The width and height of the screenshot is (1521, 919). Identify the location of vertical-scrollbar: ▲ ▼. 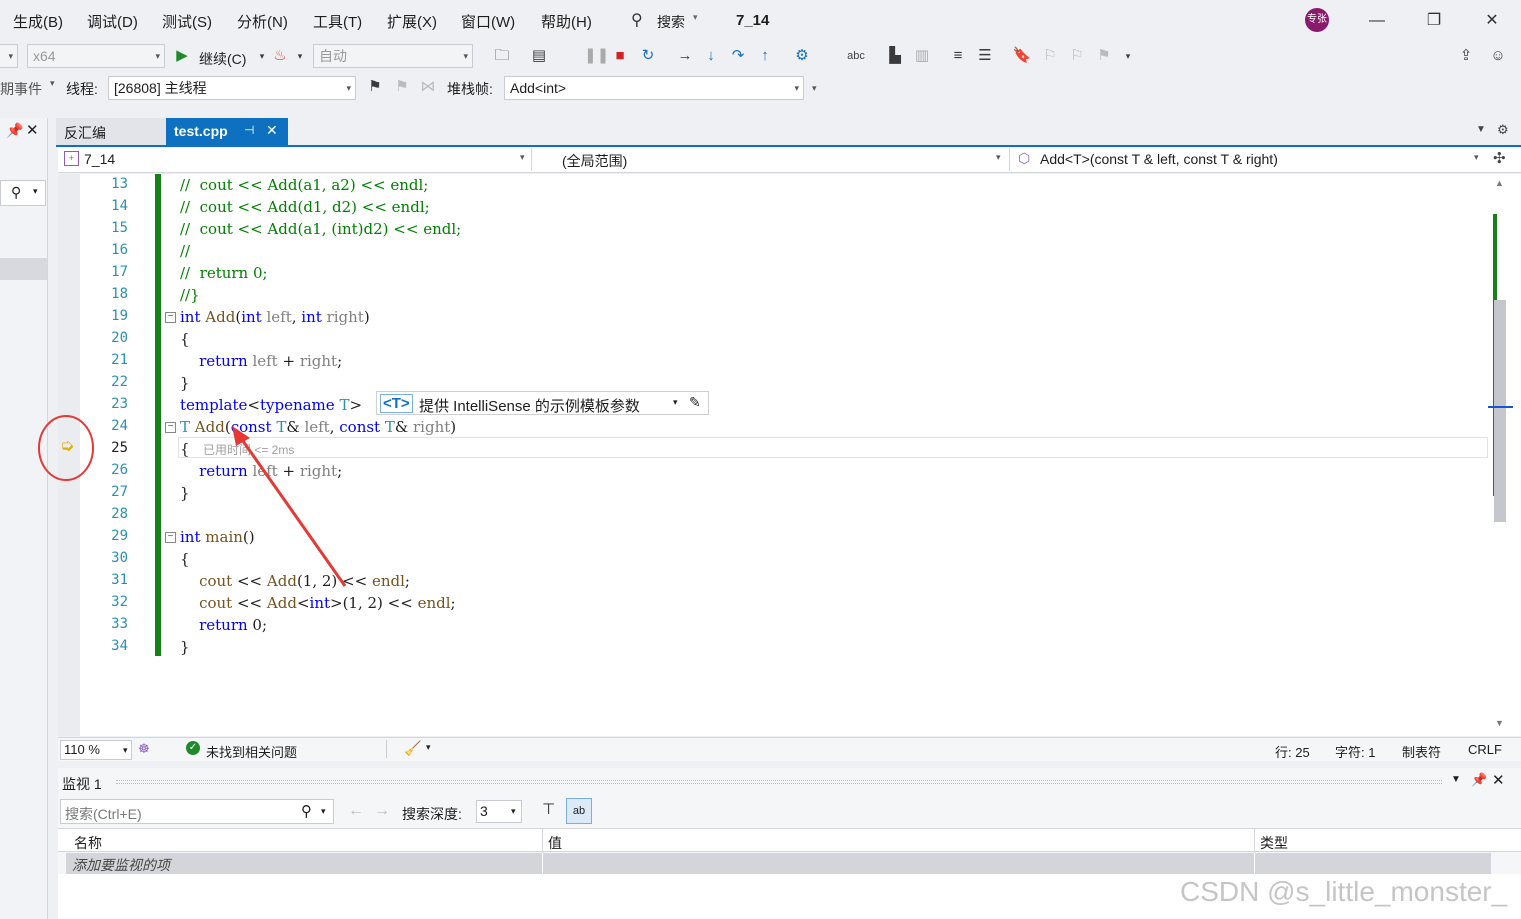
(1504, 455).